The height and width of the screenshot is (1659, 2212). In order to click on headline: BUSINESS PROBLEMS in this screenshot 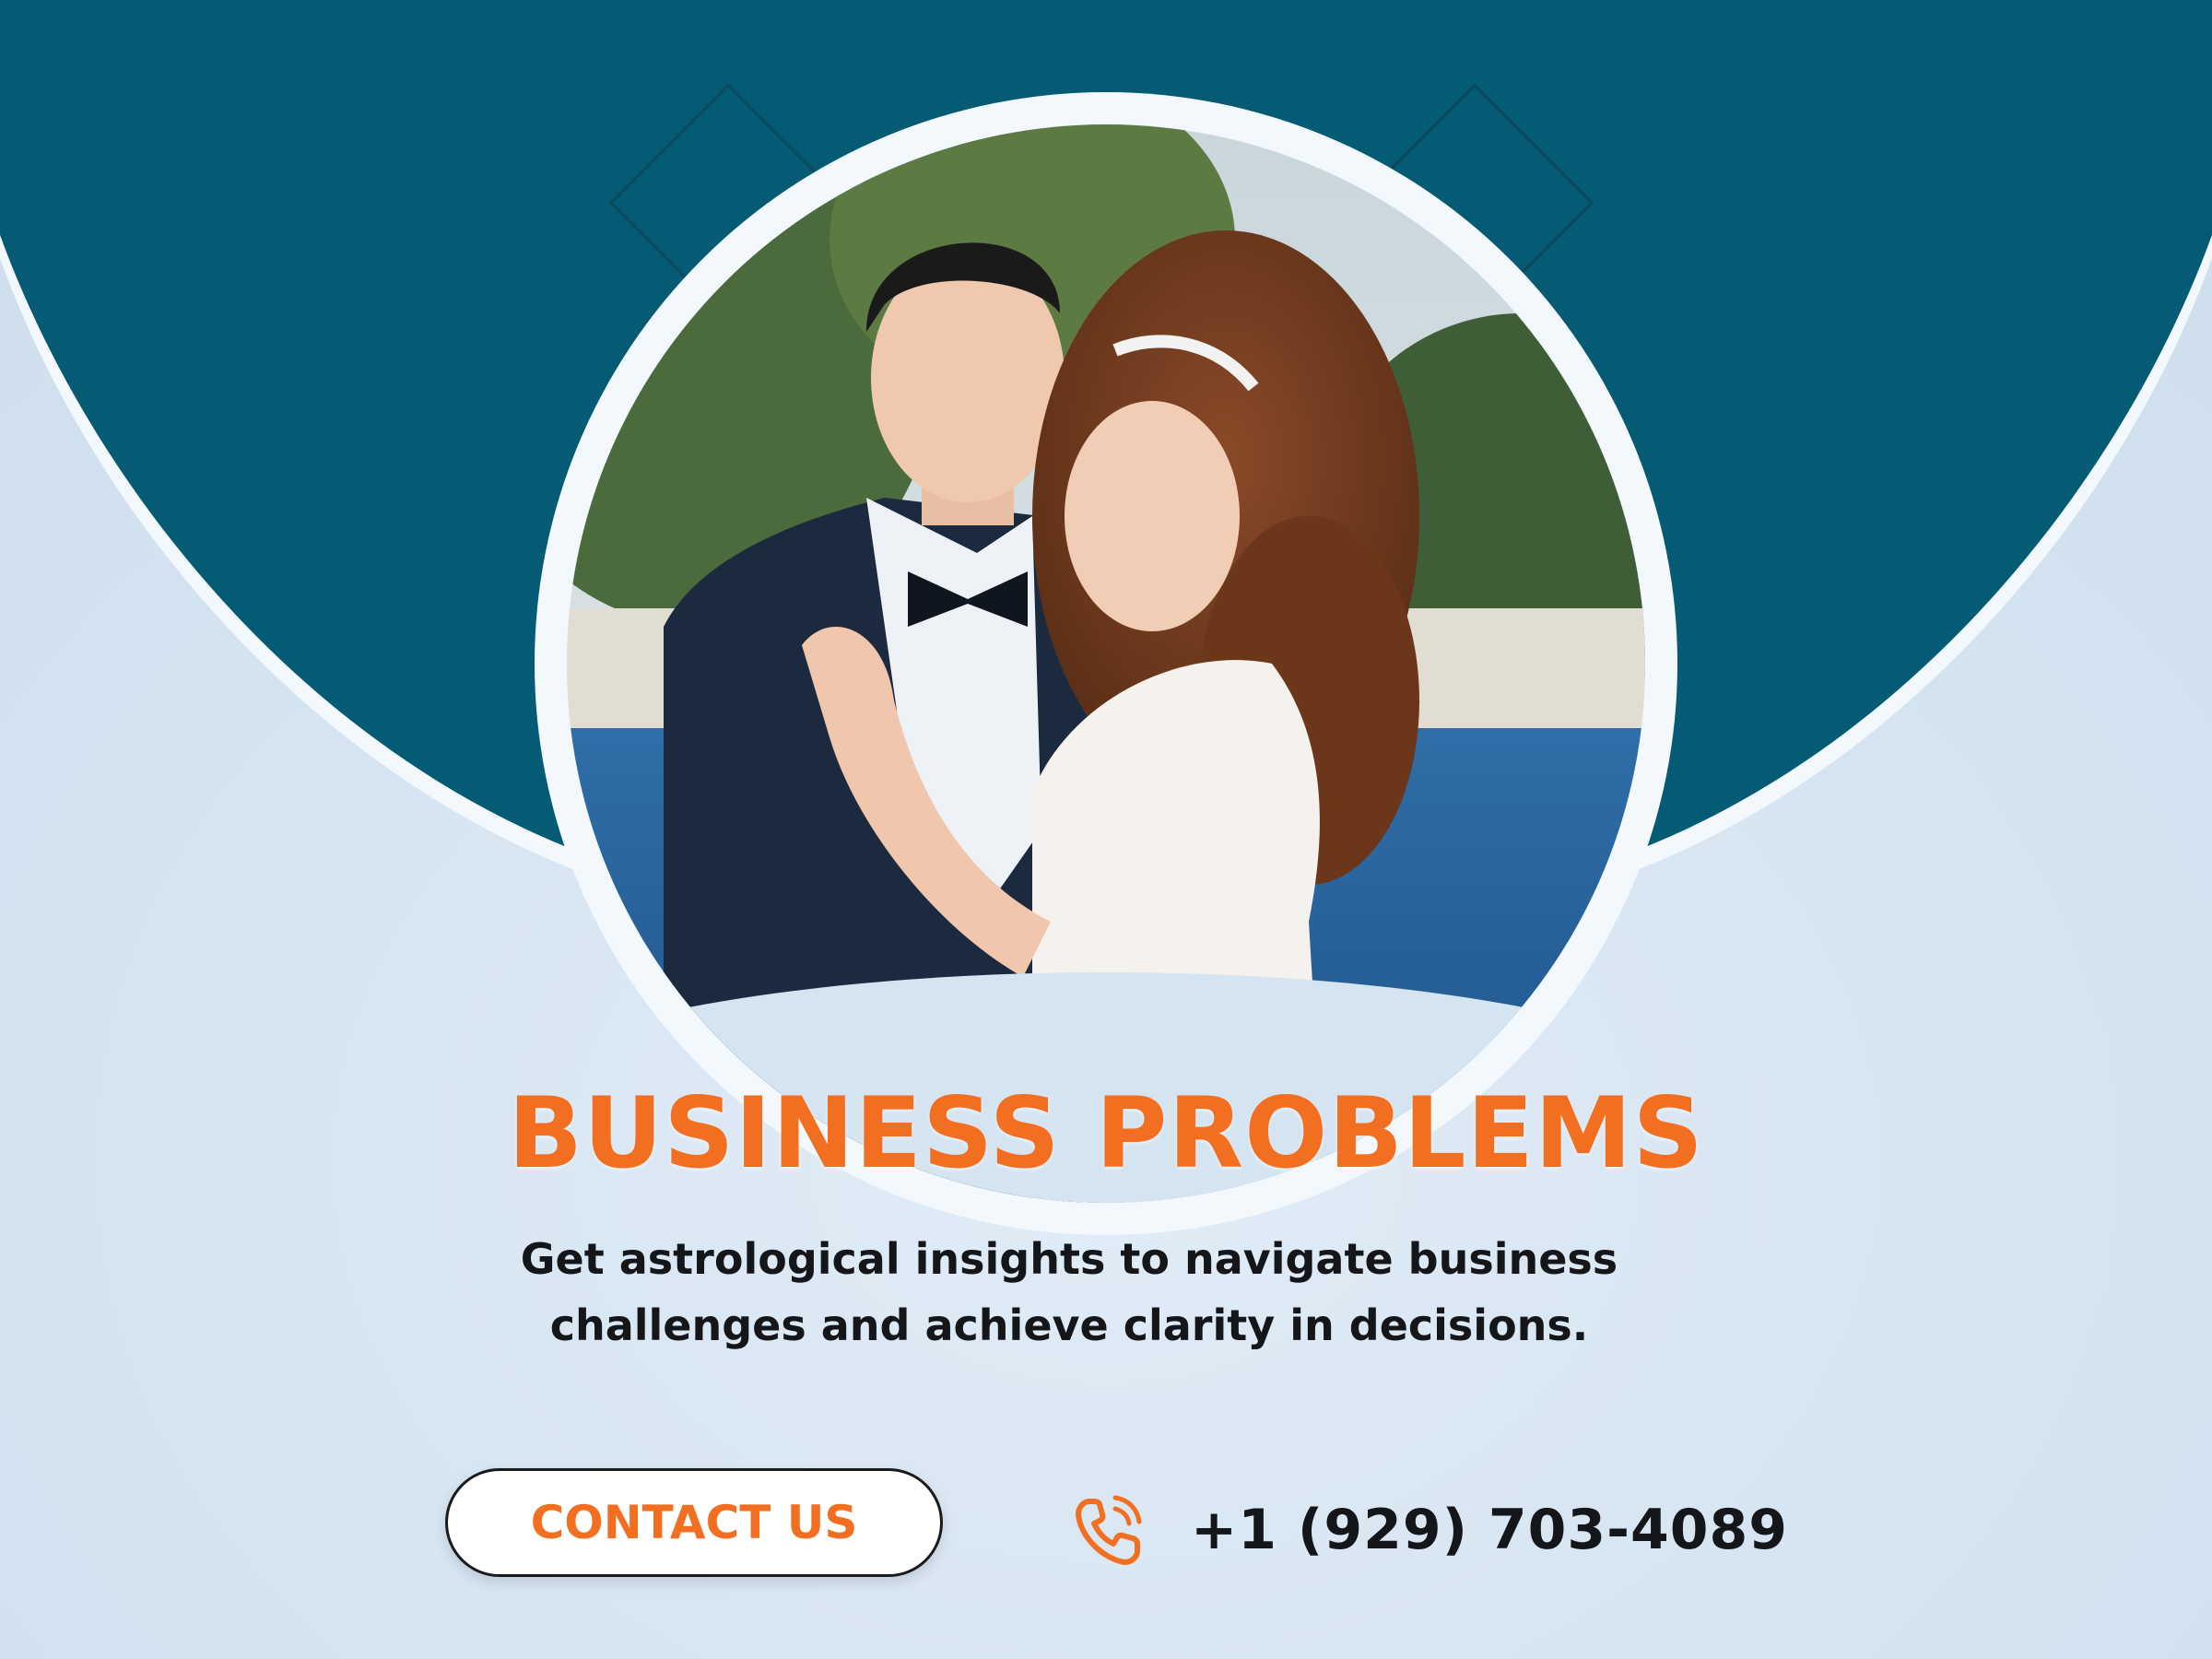, I will do `click(1106, 1133)`.